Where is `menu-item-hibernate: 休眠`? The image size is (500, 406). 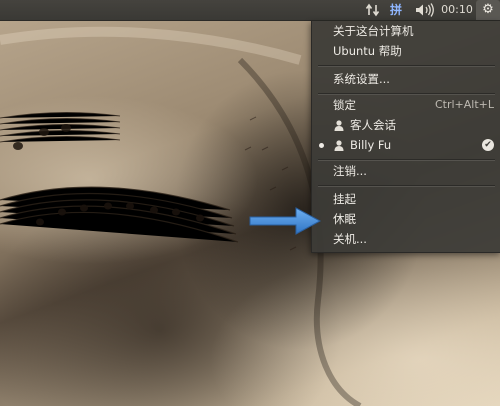 menu-item-hibernate: 休眠 is located at coordinates (406, 219).